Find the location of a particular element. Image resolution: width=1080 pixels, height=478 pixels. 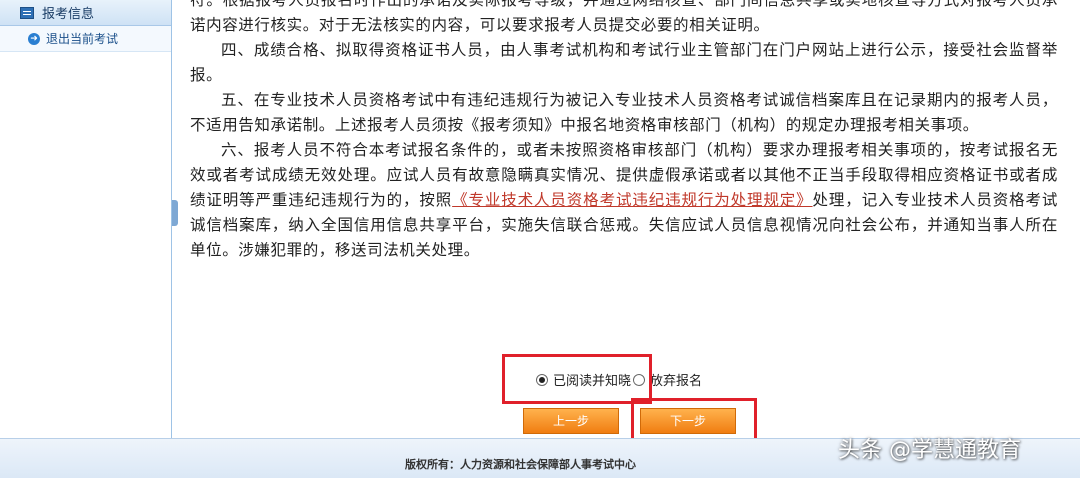

watermark: 头条 @学慧通教育 is located at coordinates (929, 450).